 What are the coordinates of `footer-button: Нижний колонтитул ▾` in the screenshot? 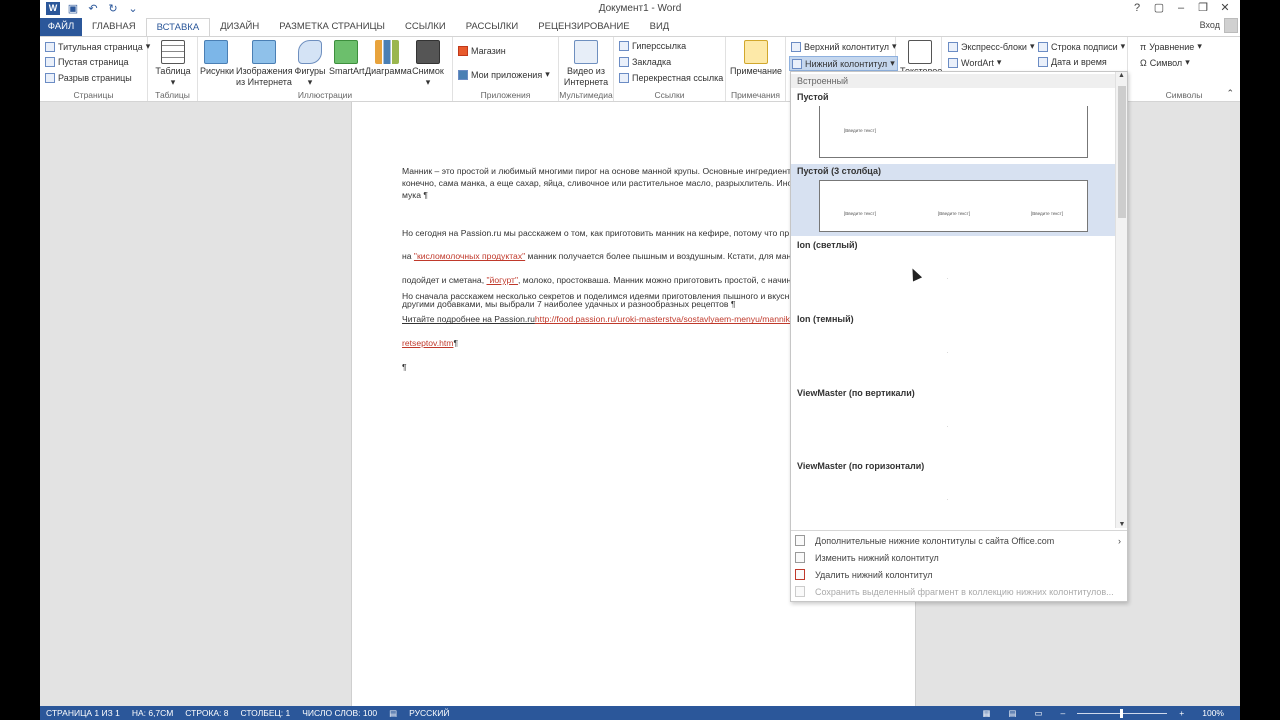 It's located at (843, 63).